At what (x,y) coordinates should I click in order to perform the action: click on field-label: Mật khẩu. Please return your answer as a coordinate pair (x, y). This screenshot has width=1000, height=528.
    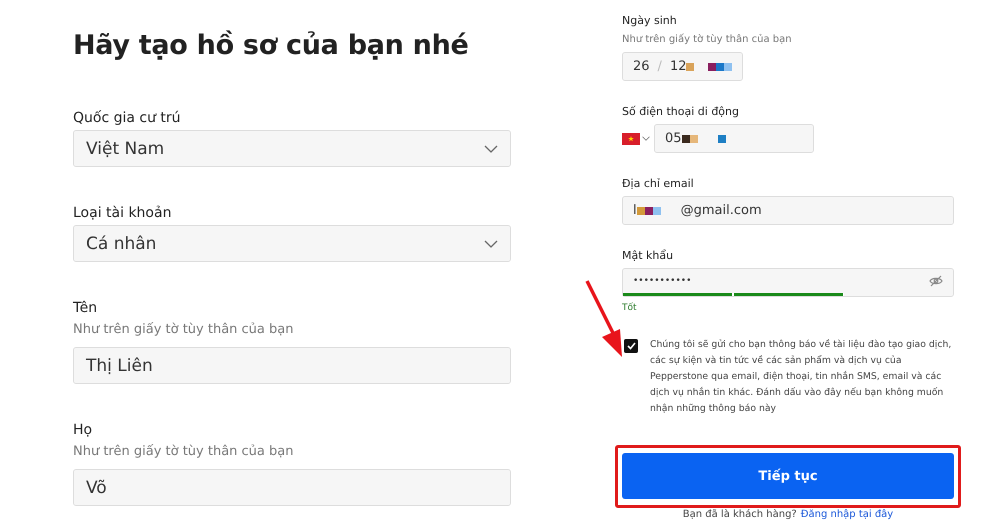
    Looking at the image, I should click on (648, 256).